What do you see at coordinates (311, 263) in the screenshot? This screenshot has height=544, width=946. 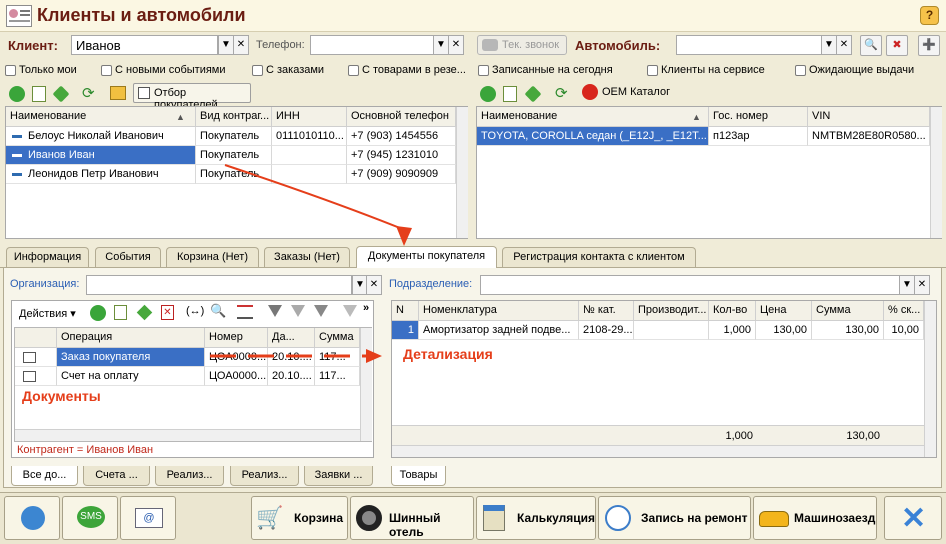 I see `annotation-arrows` at bounding box center [311, 263].